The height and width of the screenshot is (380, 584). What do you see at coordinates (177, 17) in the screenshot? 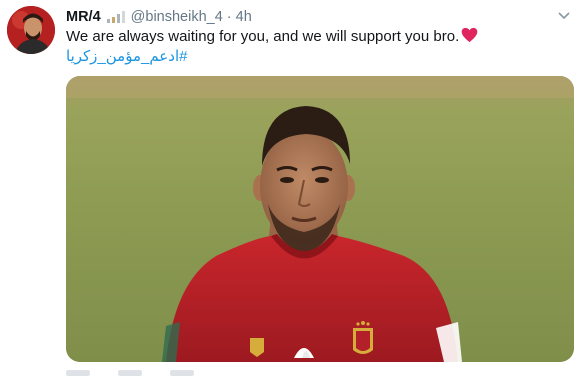
I see `handle: @binsheikh_4` at bounding box center [177, 17].